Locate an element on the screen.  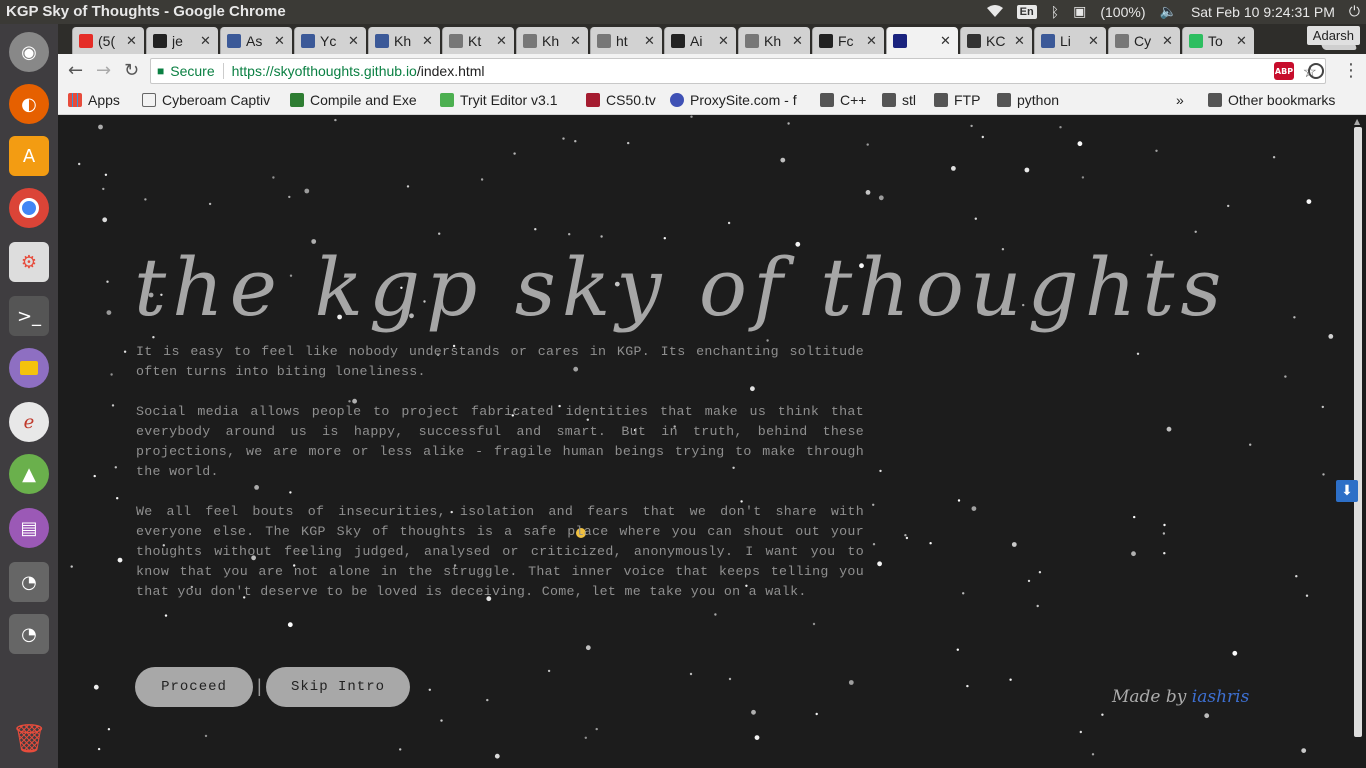
scroll-up-icon: ▲ is located at coordinates (1357, 121).